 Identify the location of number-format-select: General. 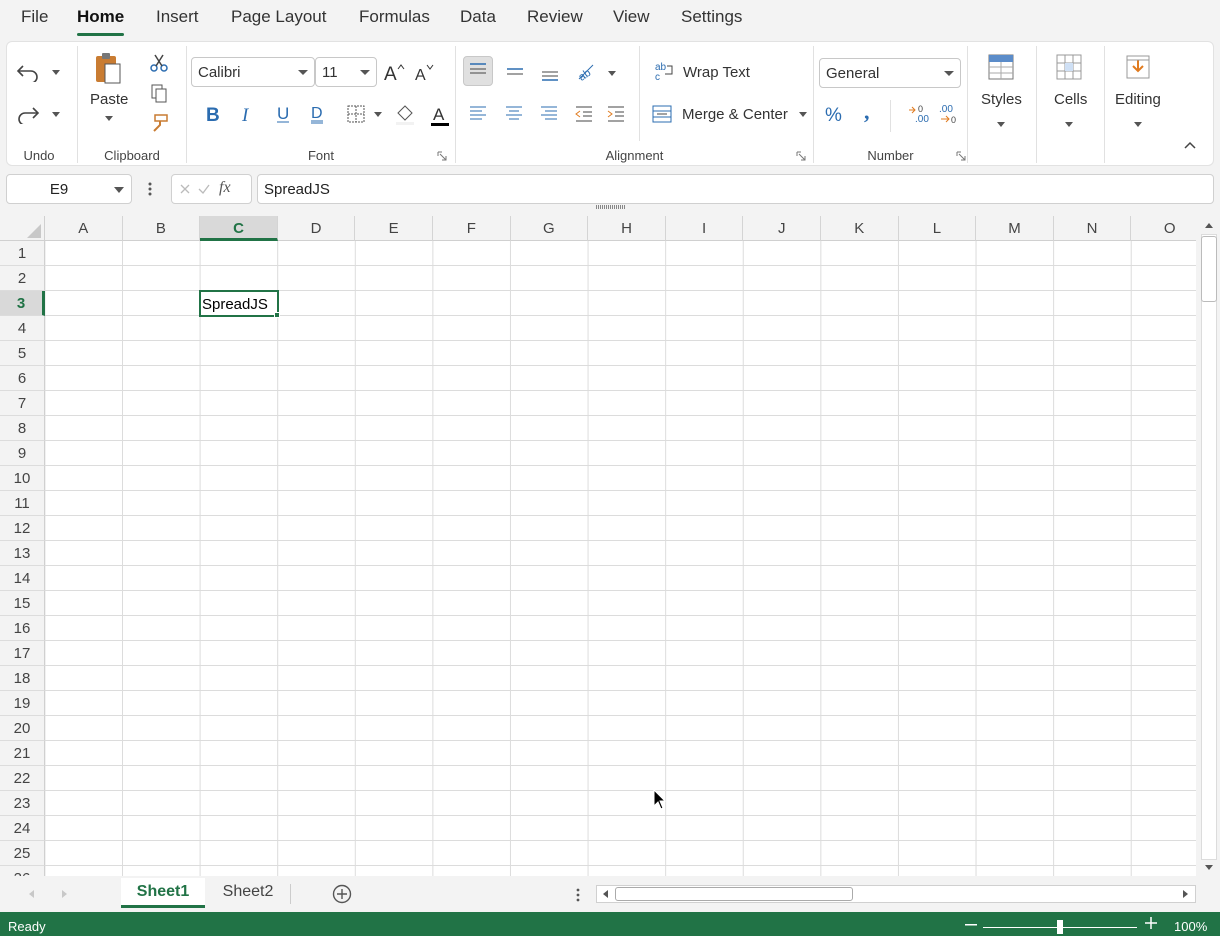
(890, 73).